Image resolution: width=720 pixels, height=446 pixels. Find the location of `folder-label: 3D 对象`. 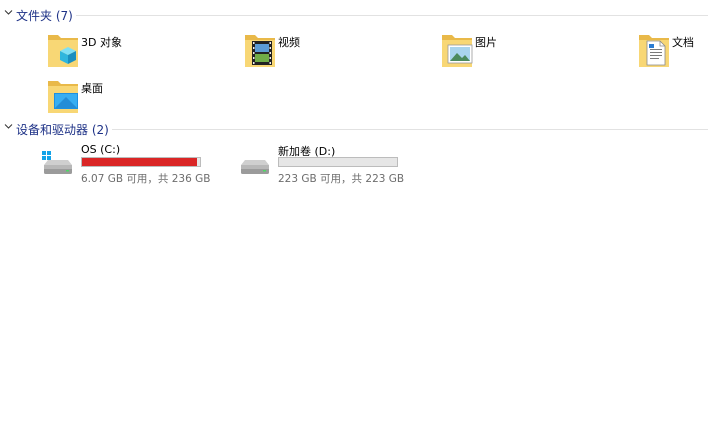

folder-label: 3D 对象 is located at coordinates (101, 42).